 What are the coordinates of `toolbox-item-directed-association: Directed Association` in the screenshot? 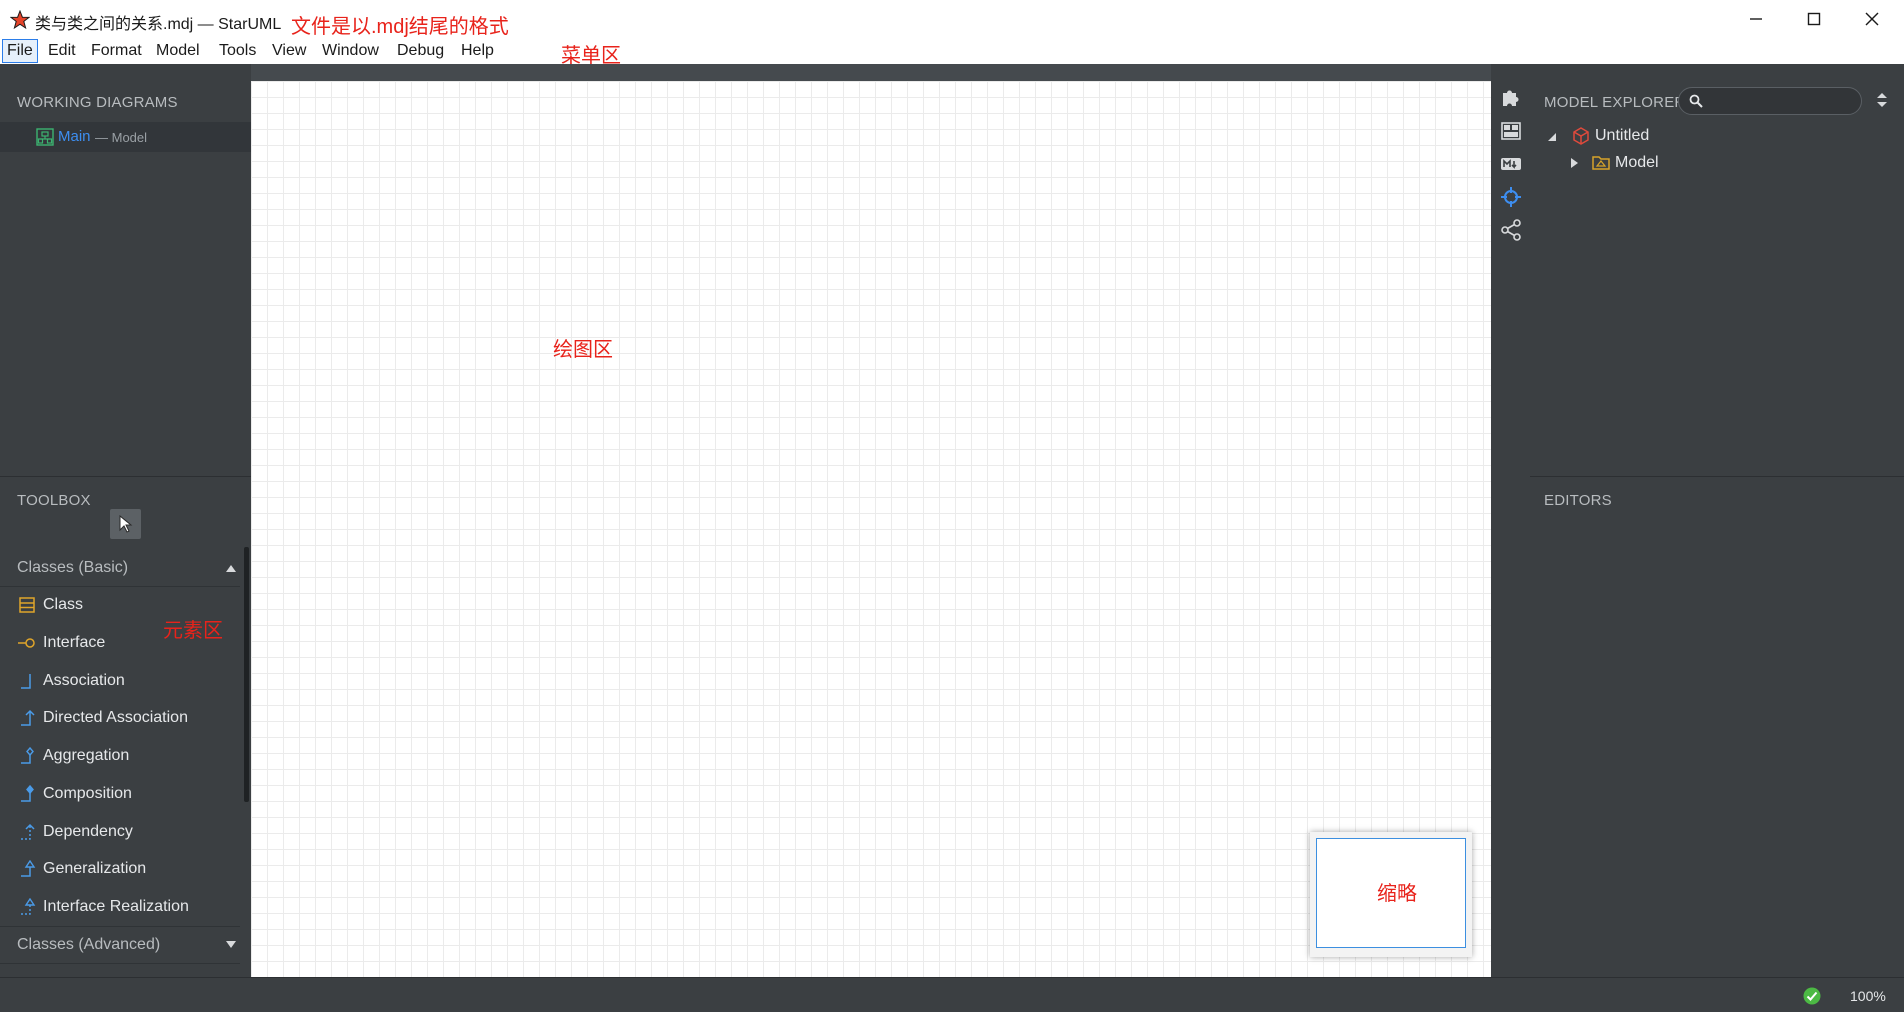 It's located at (120, 718).